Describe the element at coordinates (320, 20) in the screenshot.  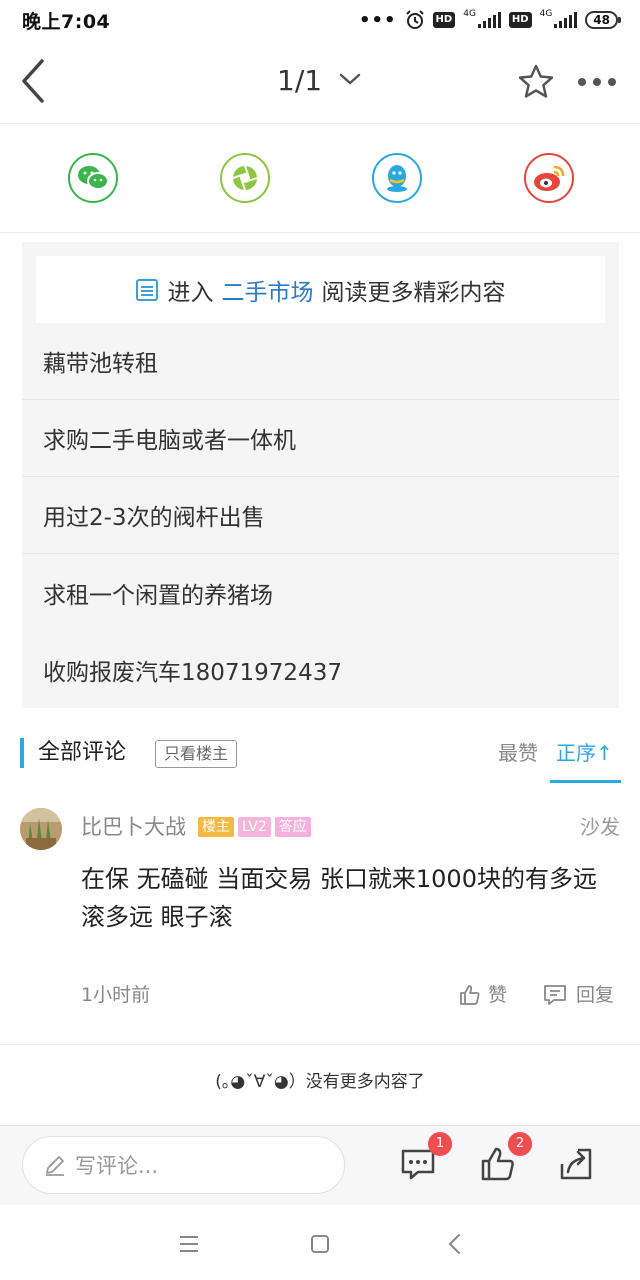
I see `status-bar: 晚上7:04 ••• HD 4G HD 4G 48` at that location.